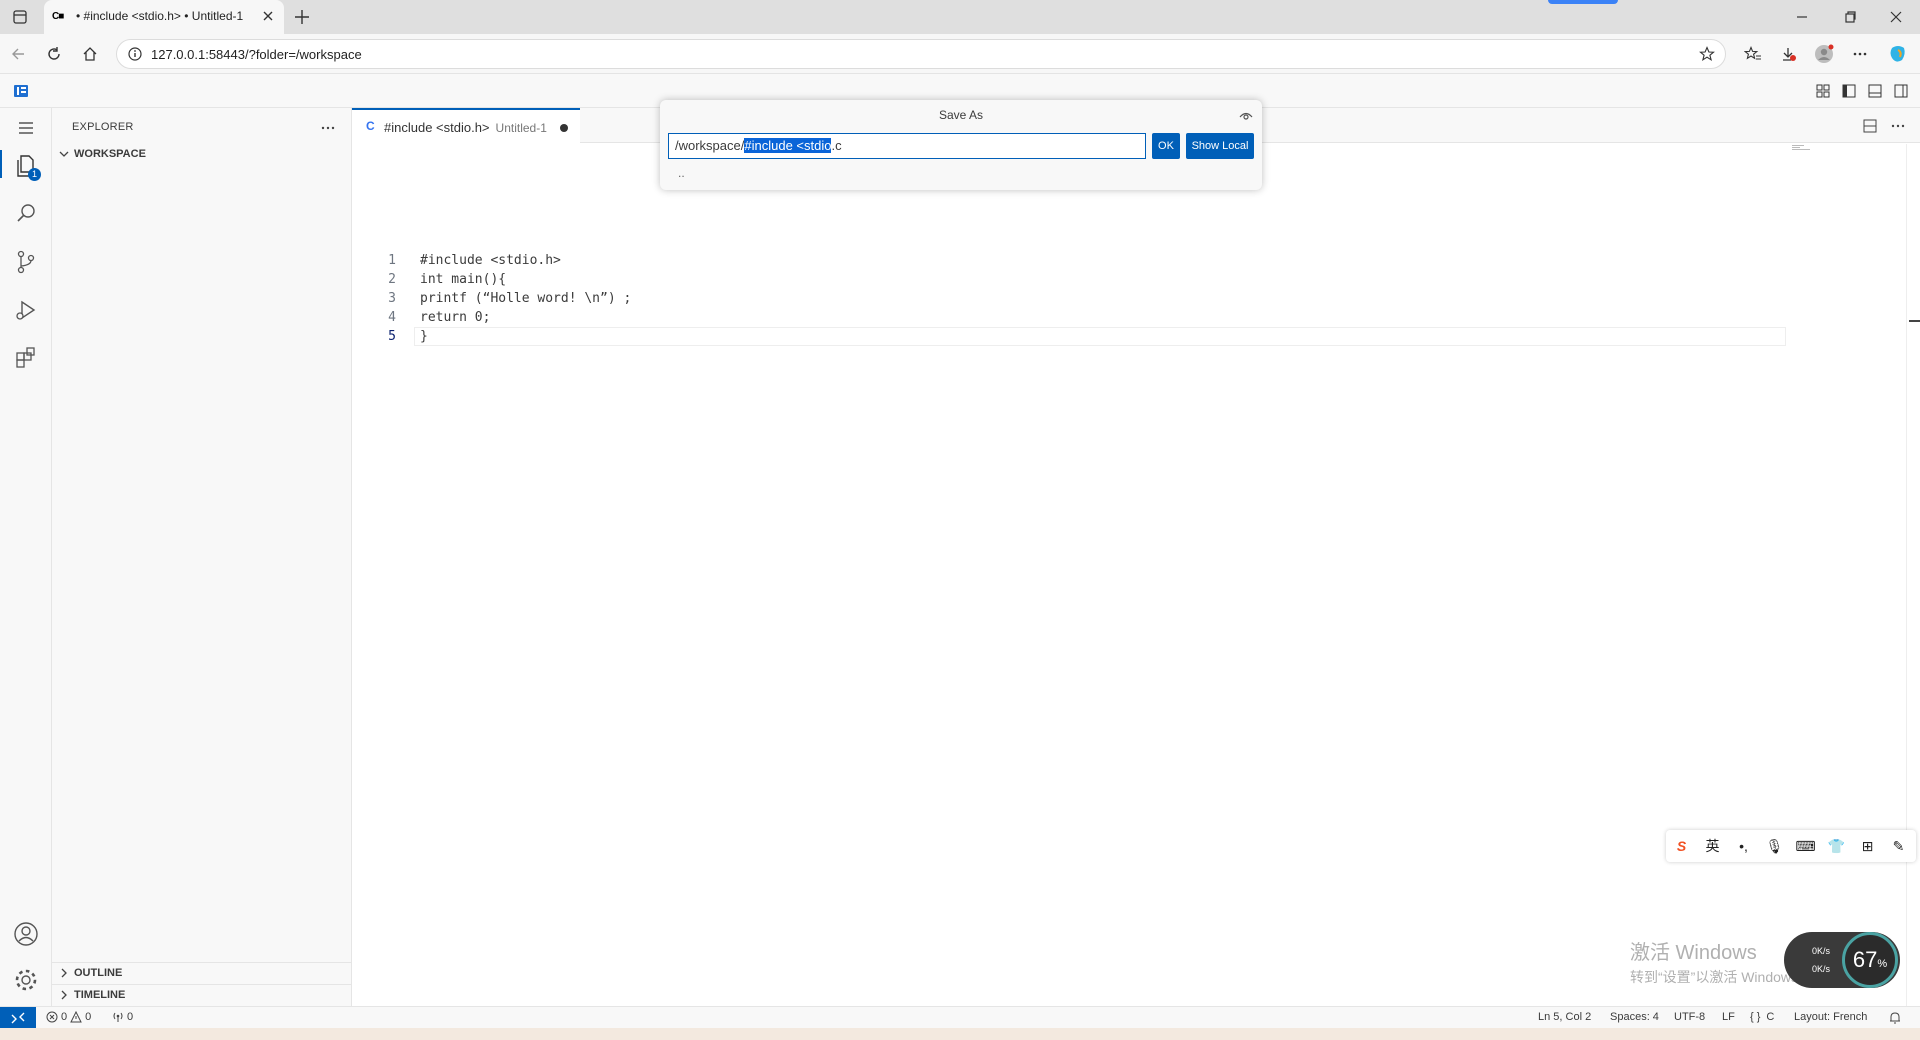 This screenshot has height=1040, width=1920. Describe the element at coordinates (1762, 1017) in the screenshot. I see `language-mode: { } C` at that location.